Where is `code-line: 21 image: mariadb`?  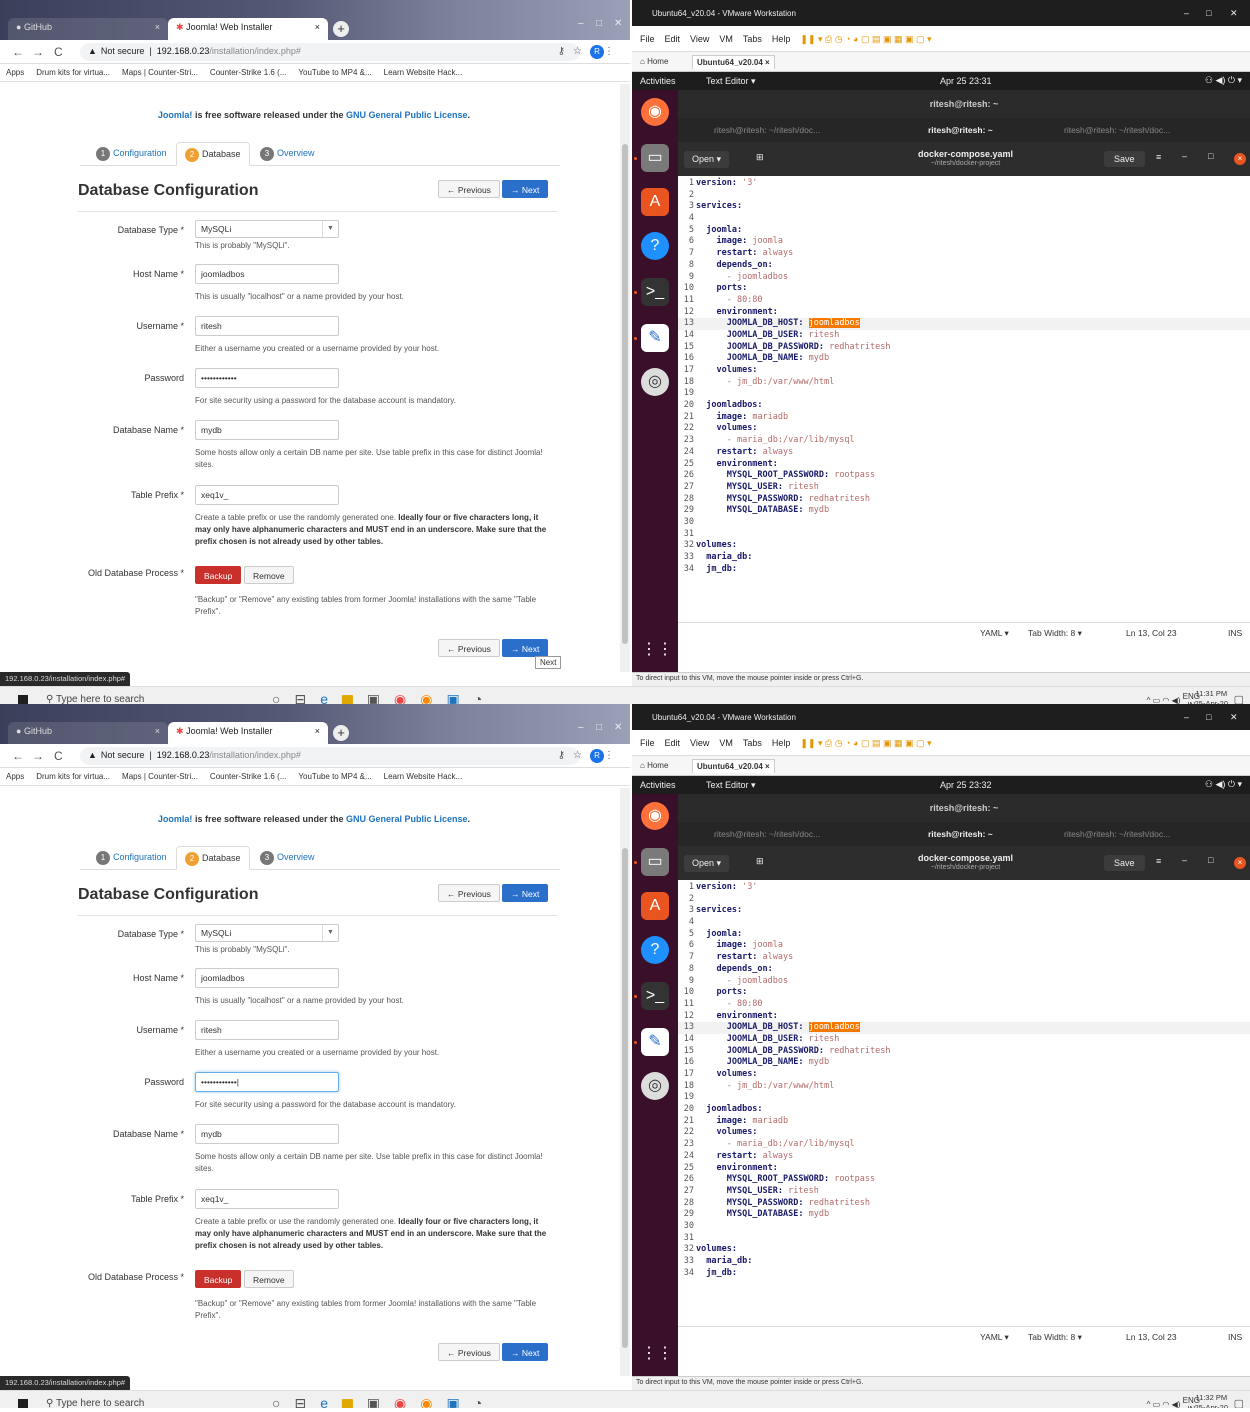
code-line: 21 image: mariadb is located at coordinates (964, 1122).